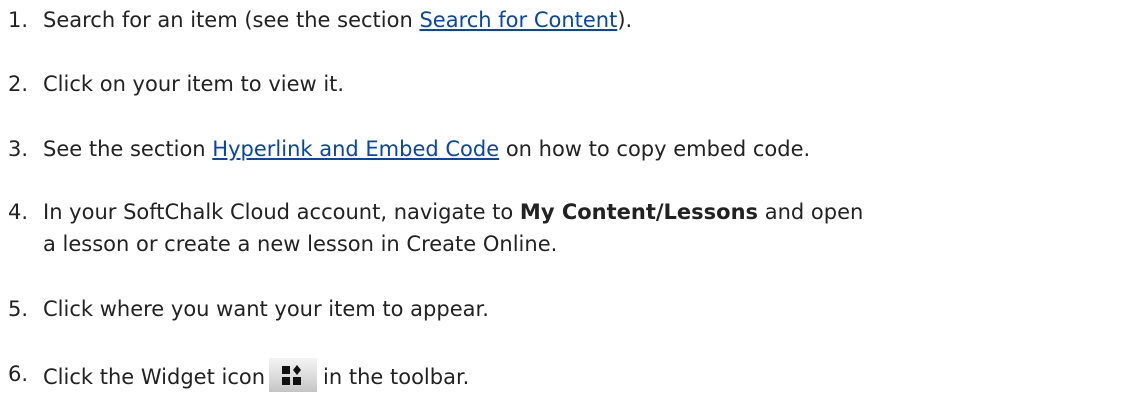 The height and width of the screenshot is (415, 1124). Describe the element at coordinates (18, 212) in the screenshot. I see `step-number: 4.` at that location.